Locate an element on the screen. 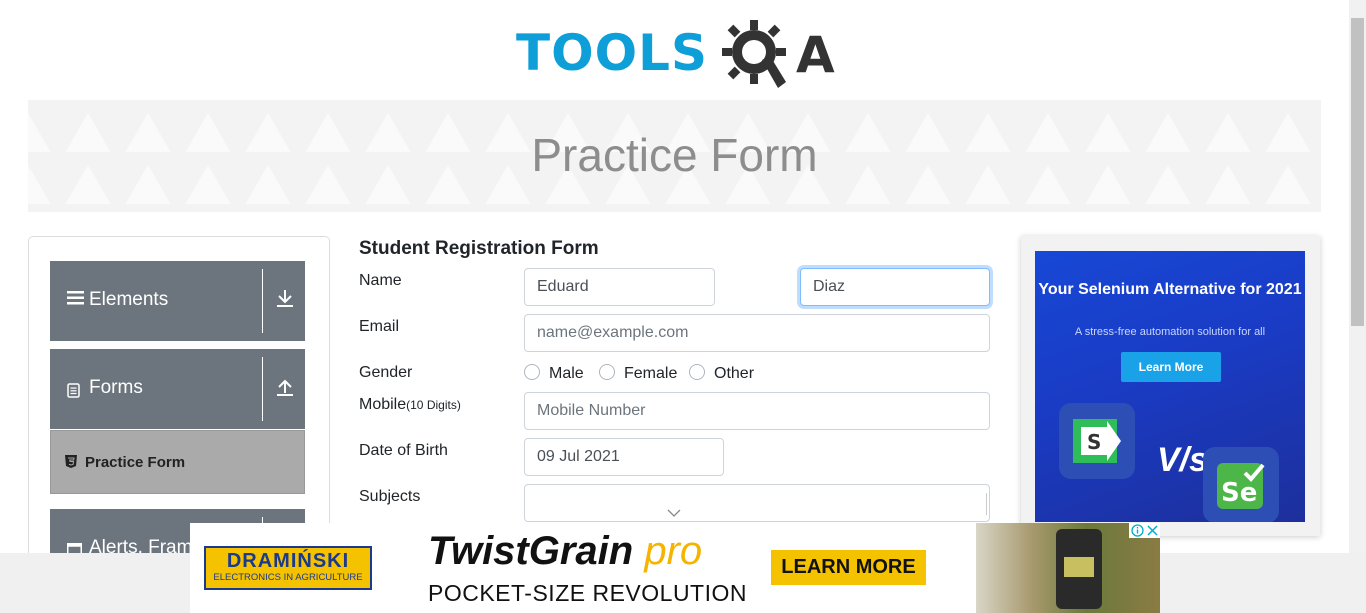 The width and height of the screenshot is (1366, 613). device-screen is located at coordinates (1079, 567).